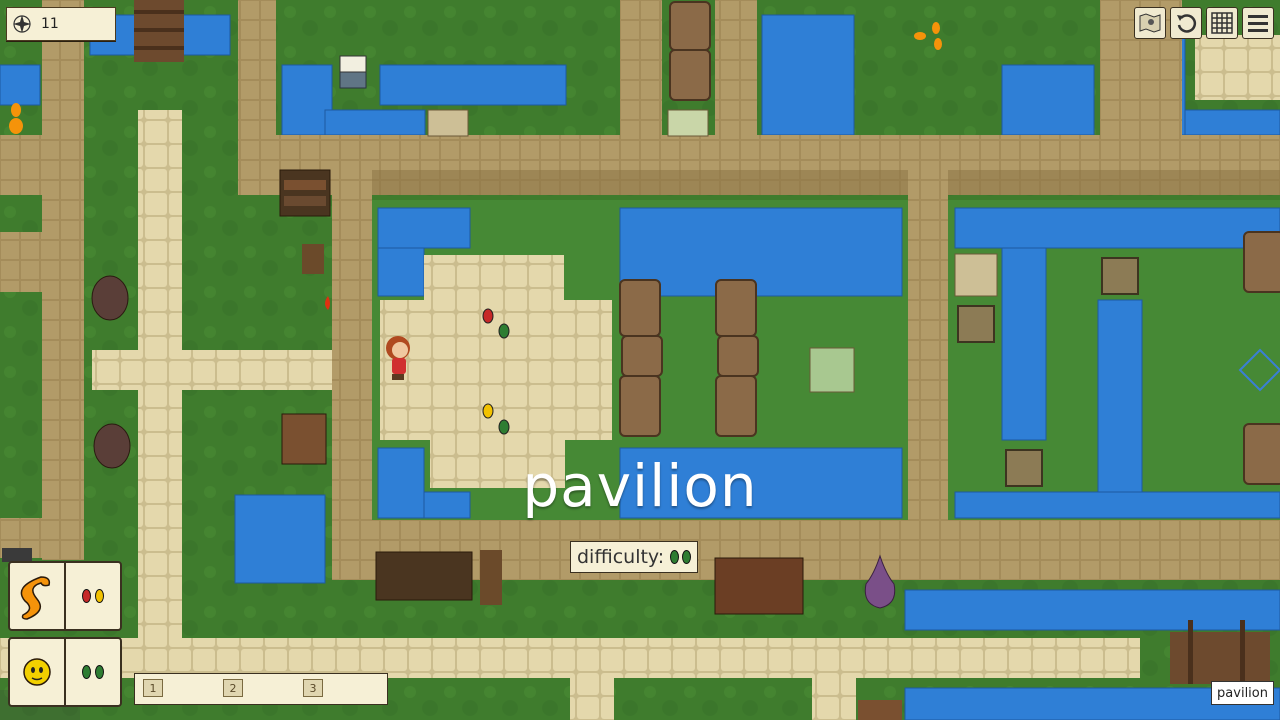 The image size is (1280, 720). What do you see at coordinates (1242, 693) in the screenshot?
I see `location-tag: pavilion` at bounding box center [1242, 693].